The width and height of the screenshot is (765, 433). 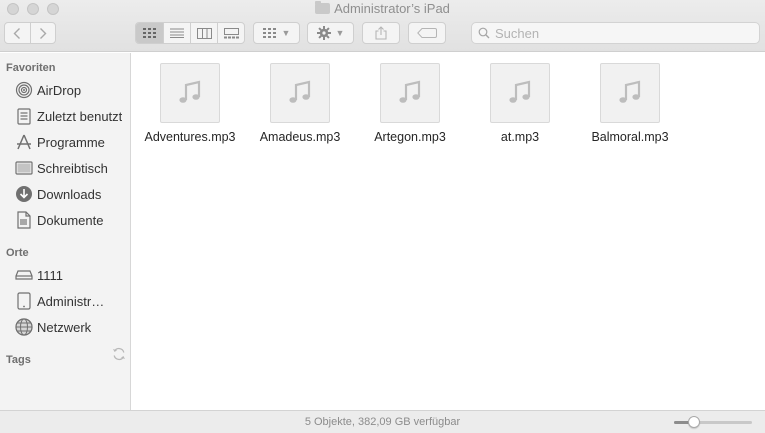 I want to click on sidebar-item-desktop: Schreibtisch, so click(x=72, y=168).